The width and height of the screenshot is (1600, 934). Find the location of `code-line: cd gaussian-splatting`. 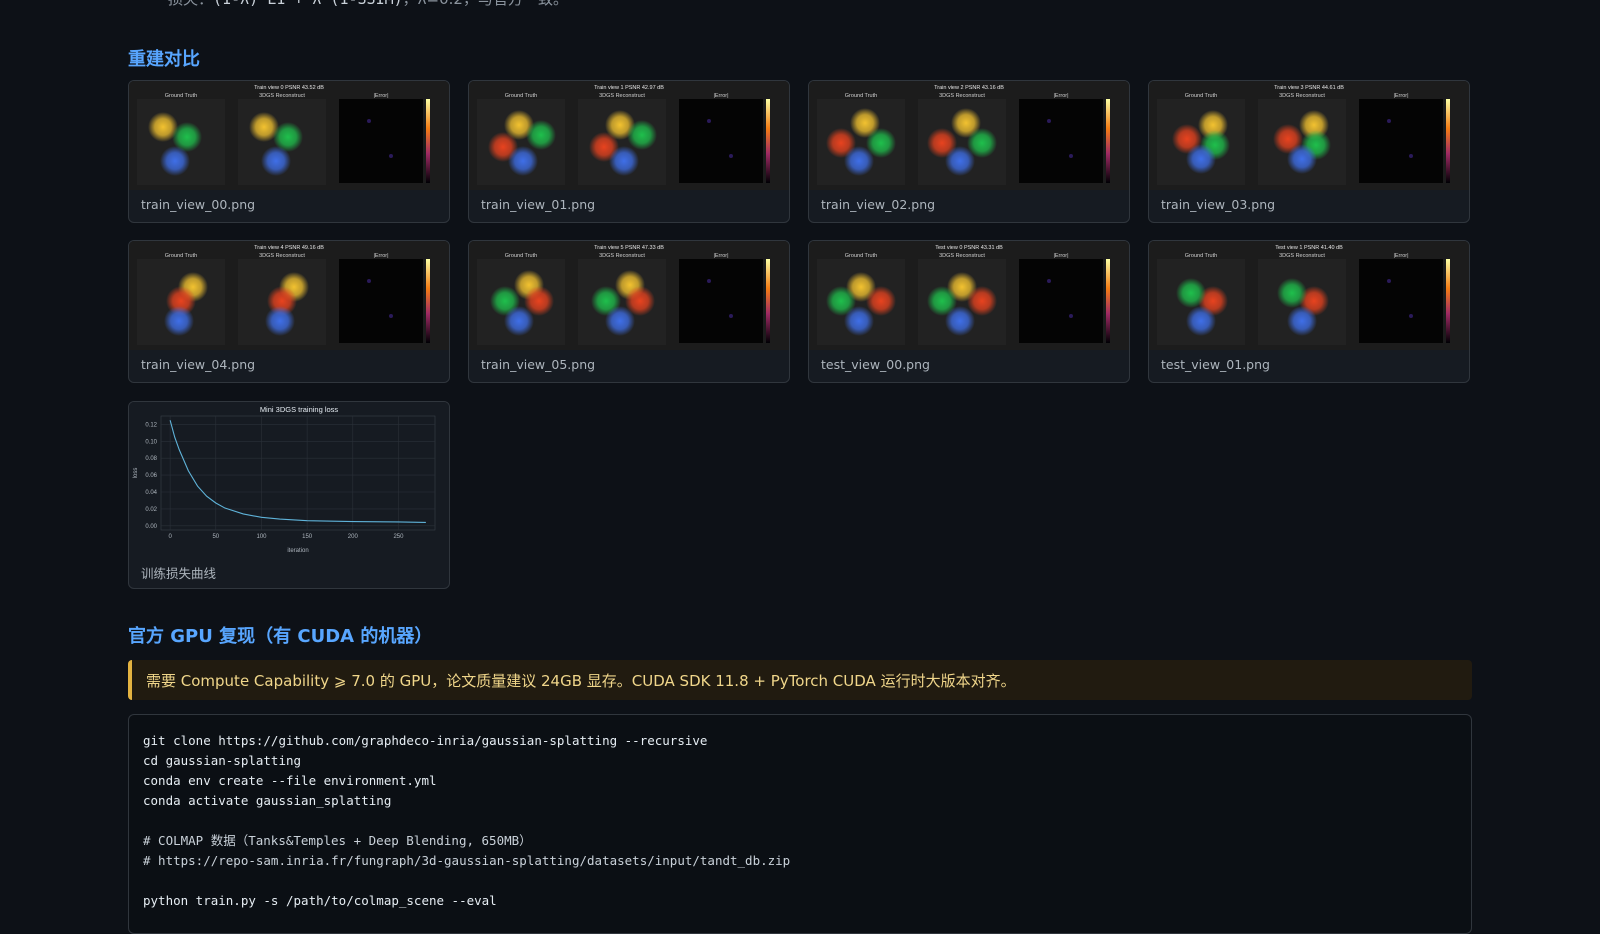

code-line: cd gaussian-splatting is located at coordinates (222, 760).